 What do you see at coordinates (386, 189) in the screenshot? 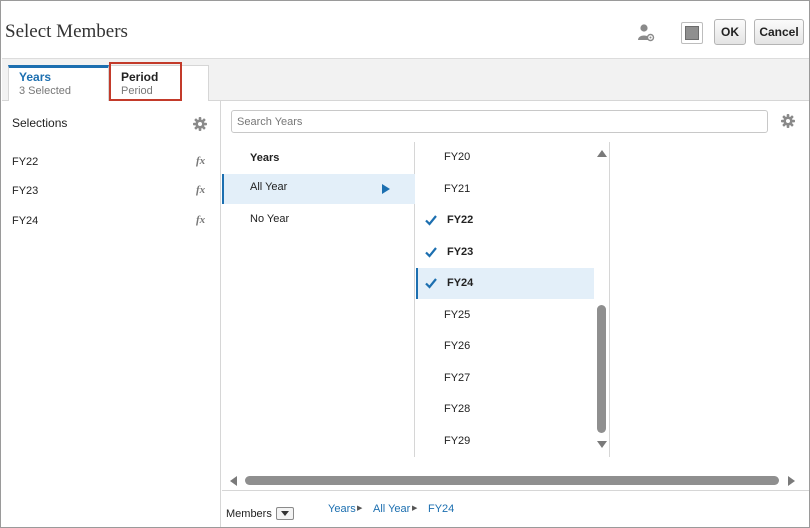
I see `expand-arrow-icon` at bounding box center [386, 189].